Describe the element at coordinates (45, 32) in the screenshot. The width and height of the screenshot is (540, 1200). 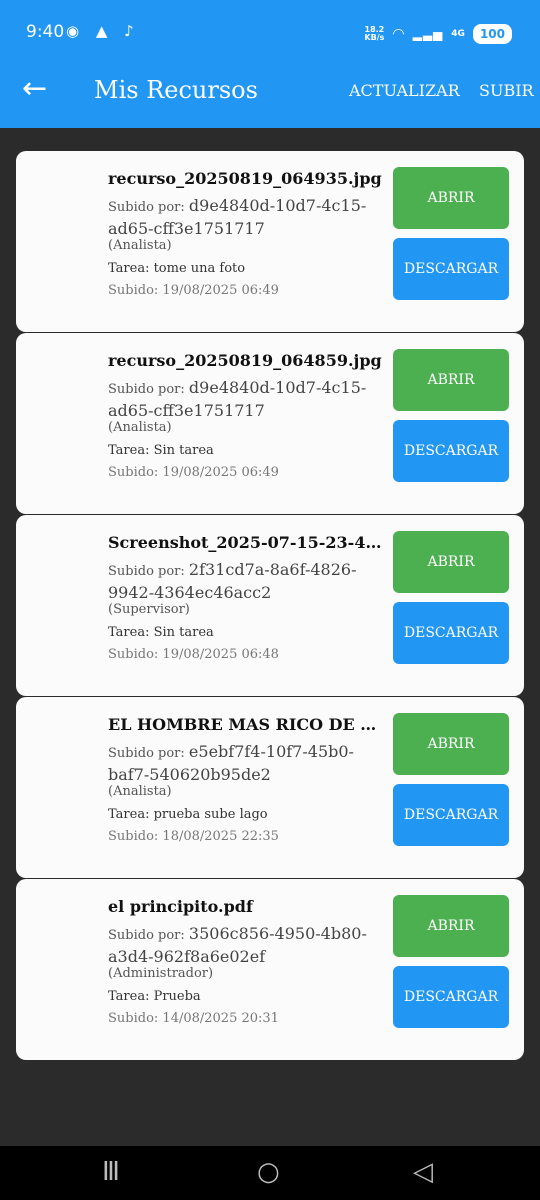
I see `status-time: 9:40` at that location.